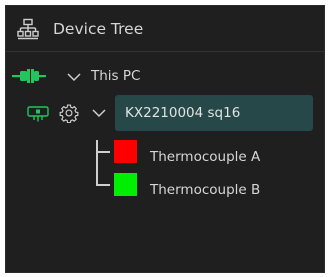  Describe the element at coordinates (98, 29) in the screenshot. I see `panel-title: Device Tree` at that location.